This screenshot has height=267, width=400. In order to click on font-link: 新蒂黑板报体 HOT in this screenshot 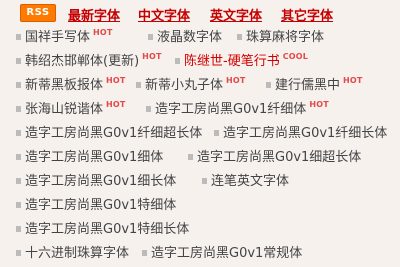, I will do `click(71, 86)`.